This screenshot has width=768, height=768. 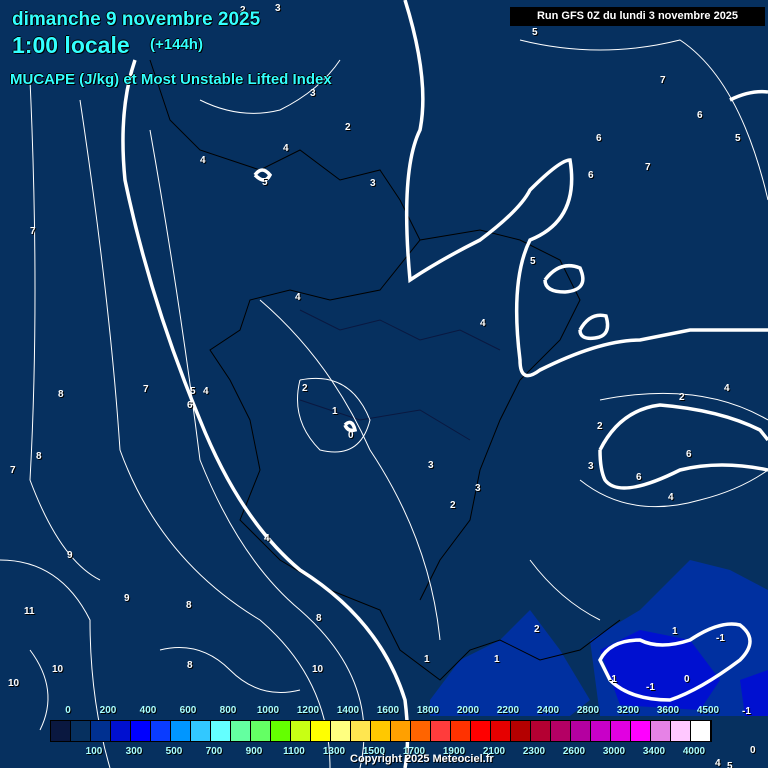 What do you see at coordinates (508, 710) in the screenshot?
I see `legend-label: 2200` at bounding box center [508, 710].